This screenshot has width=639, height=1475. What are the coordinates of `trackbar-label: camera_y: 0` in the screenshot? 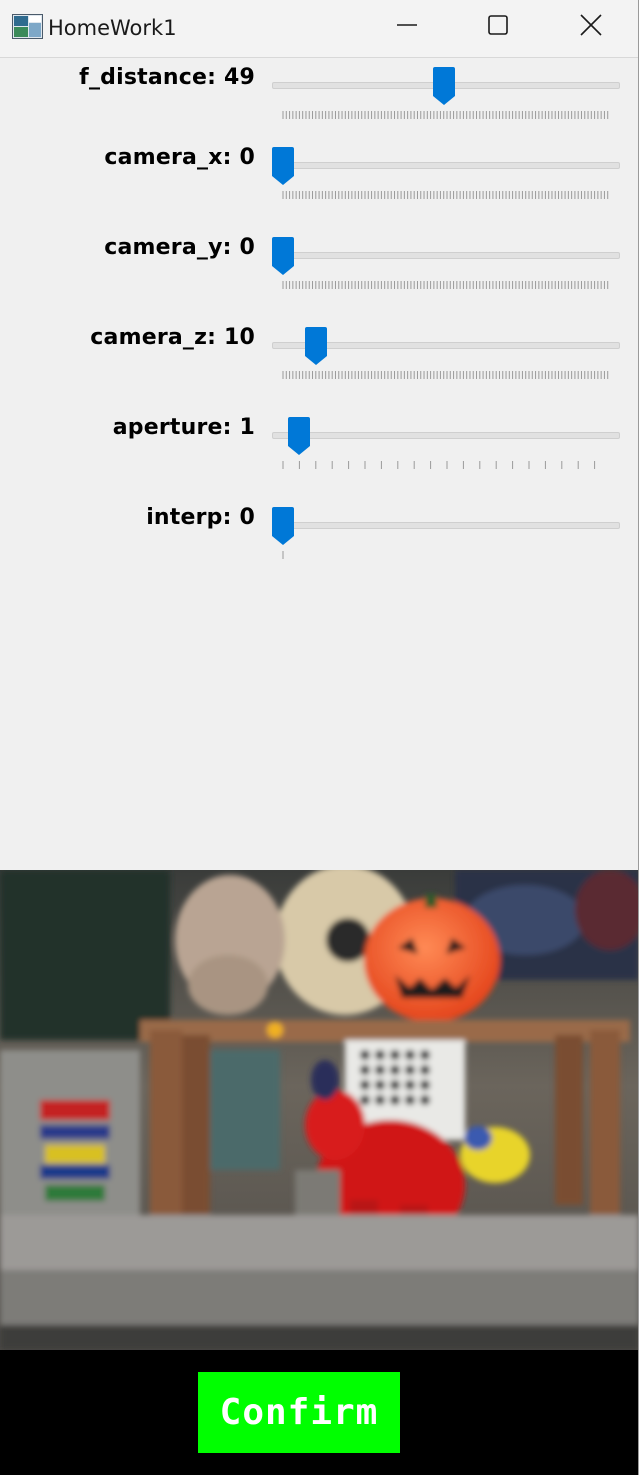 It's located at (179, 247).